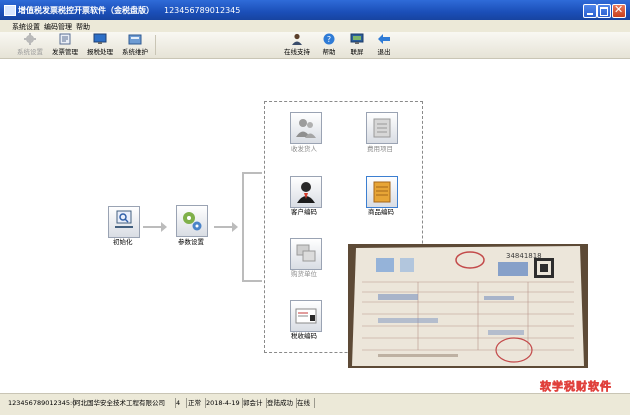  I want to click on gear-icon, so click(30, 39).